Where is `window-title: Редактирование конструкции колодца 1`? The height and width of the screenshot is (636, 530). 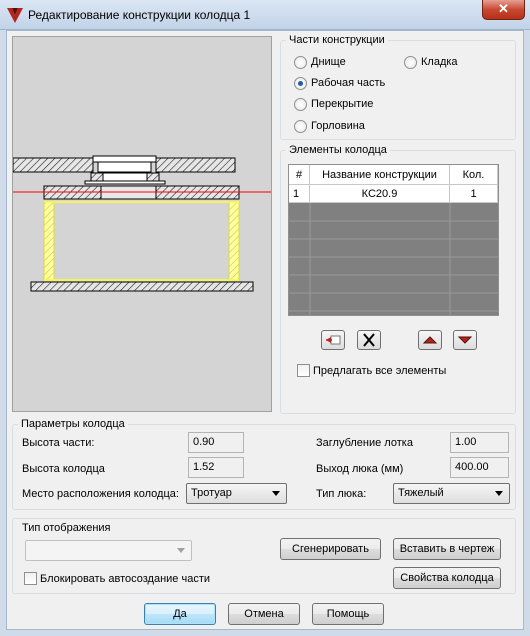 window-title: Редактирование конструкции колодца 1 is located at coordinates (139, 15).